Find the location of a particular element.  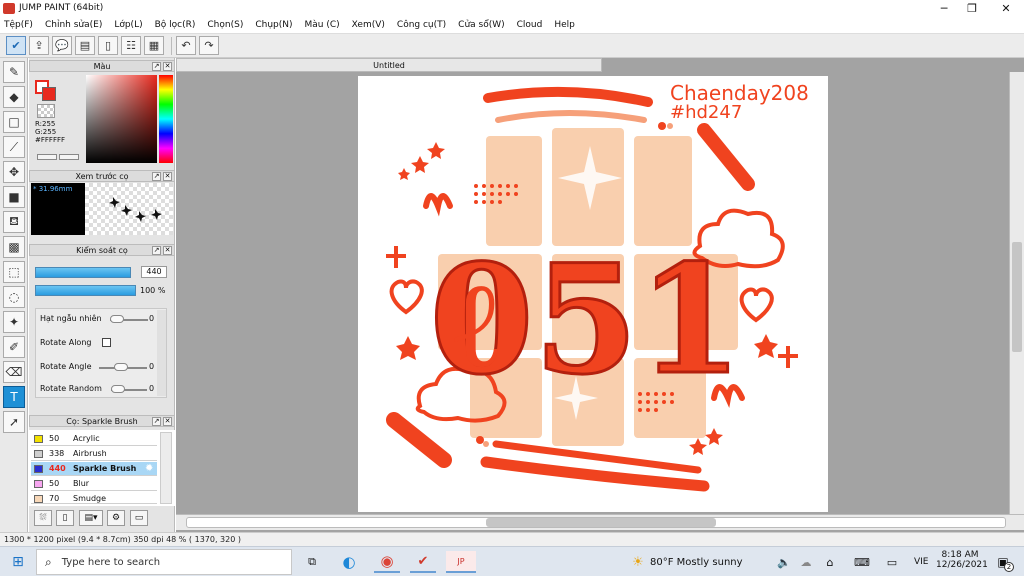

document-icon: ▯ is located at coordinates (108, 45).